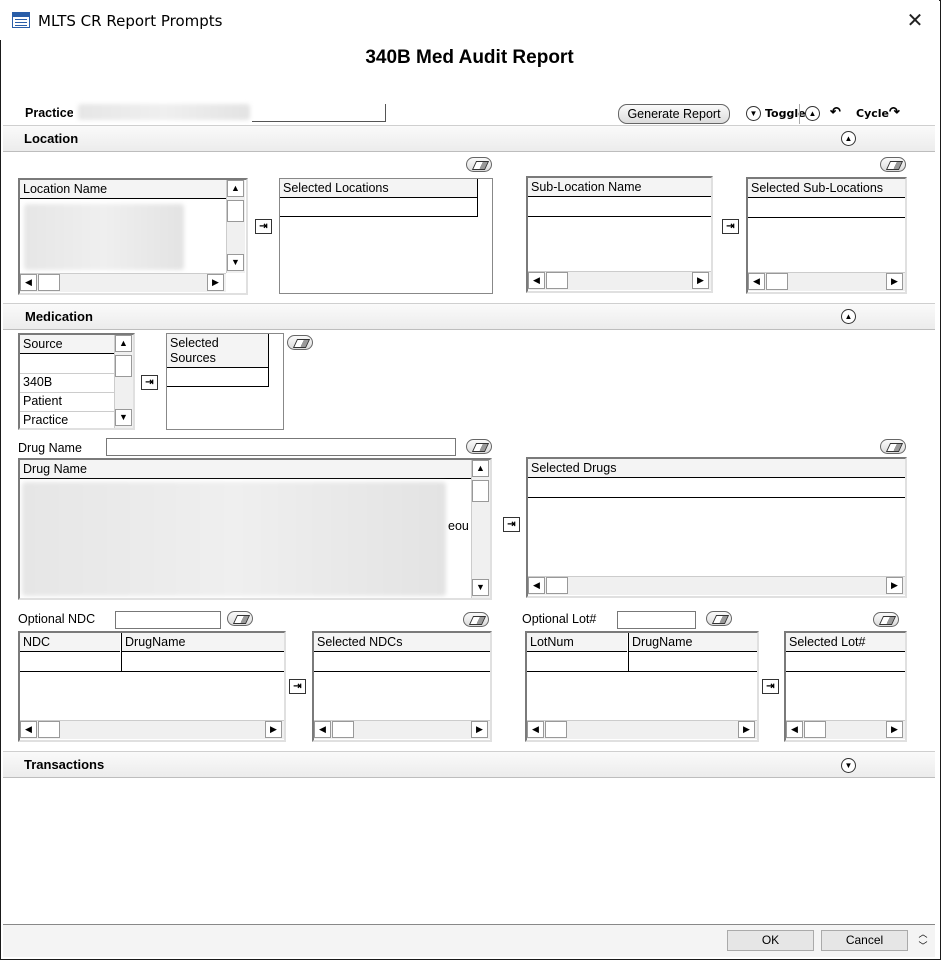 This screenshot has width=941, height=960. What do you see at coordinates (235, 226) in the screenshot?
I see `location-vscroll: ▲ ▼` at bounding box center [235, 226].